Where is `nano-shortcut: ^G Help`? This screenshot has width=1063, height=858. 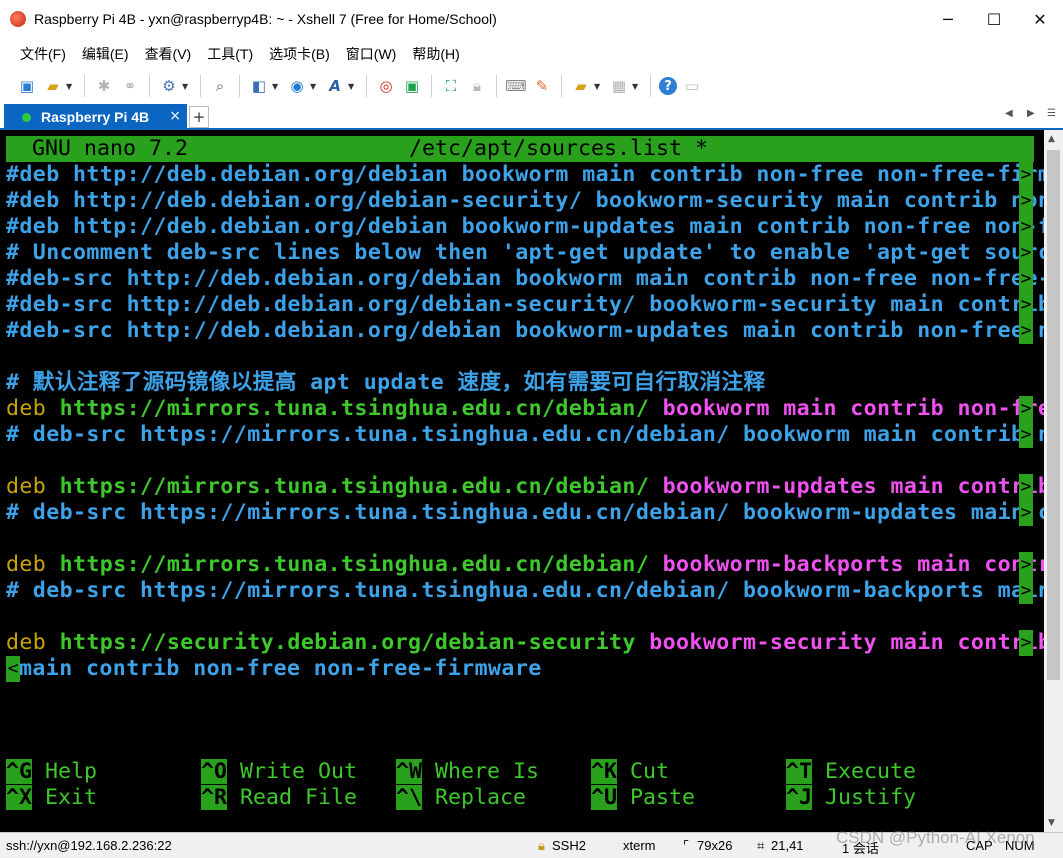 nano-shortcut: ^G Help is located at coordinates (51, 772).